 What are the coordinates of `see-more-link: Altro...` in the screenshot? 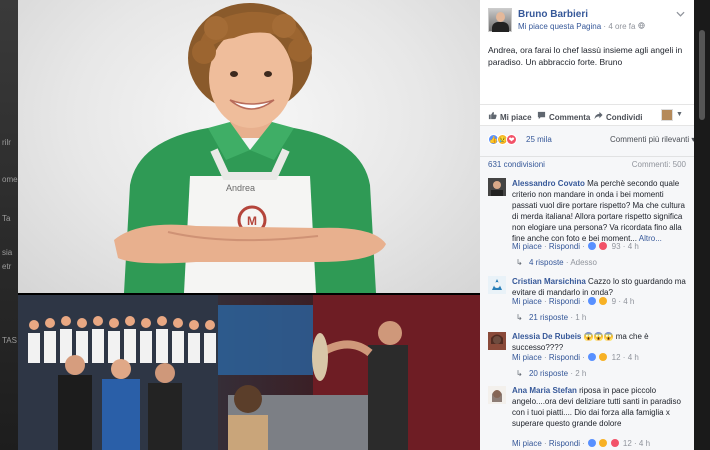 It's located at (650, 238).